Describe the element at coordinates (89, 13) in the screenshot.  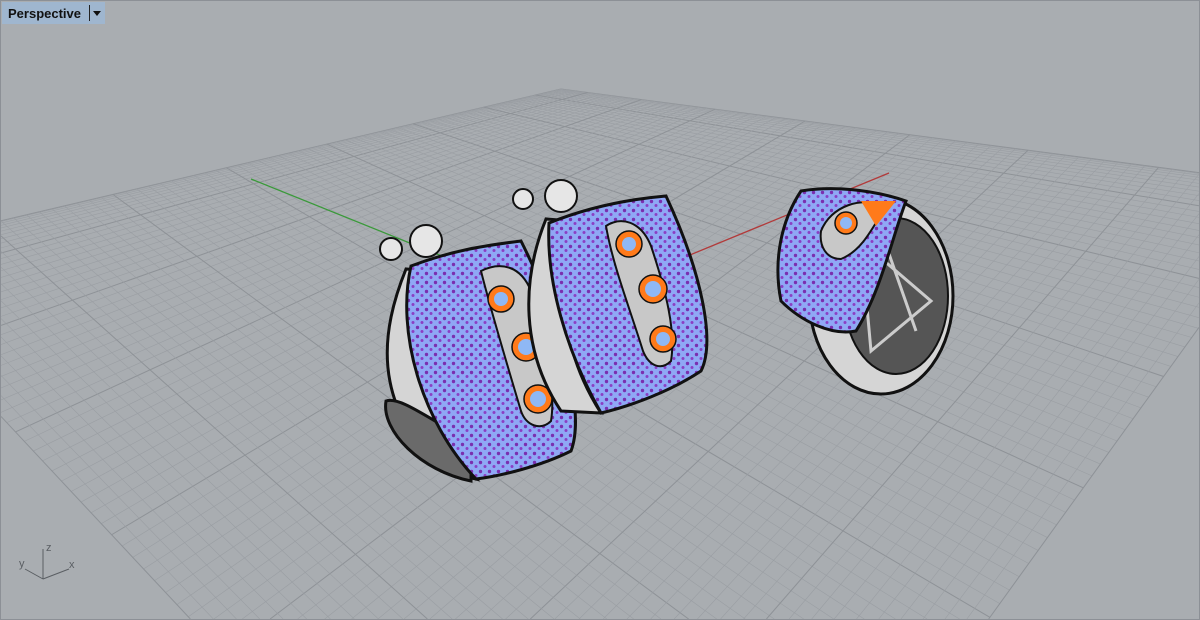
I see `tab-divider` at that location.